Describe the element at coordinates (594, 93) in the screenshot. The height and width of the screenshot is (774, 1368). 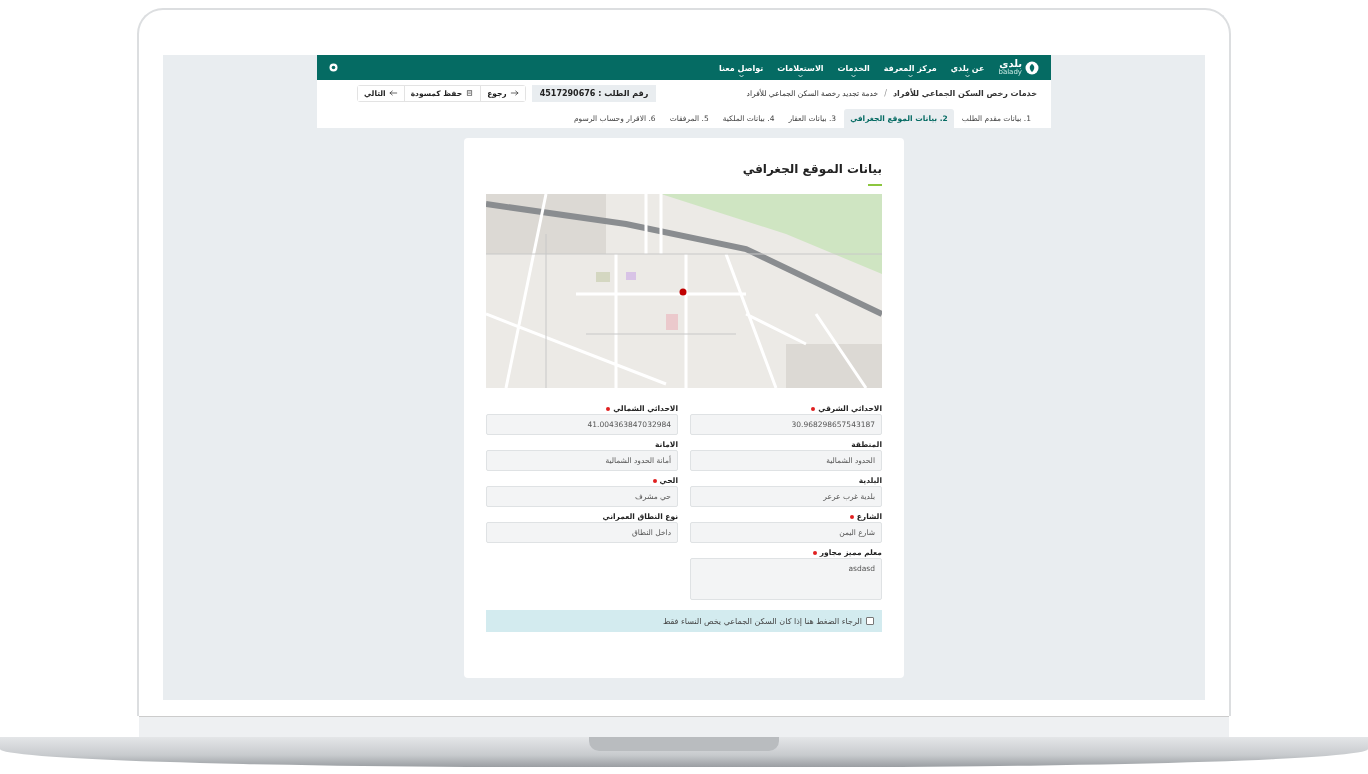
I see `request-number: رقم الطلب : 4517290676` at that location.